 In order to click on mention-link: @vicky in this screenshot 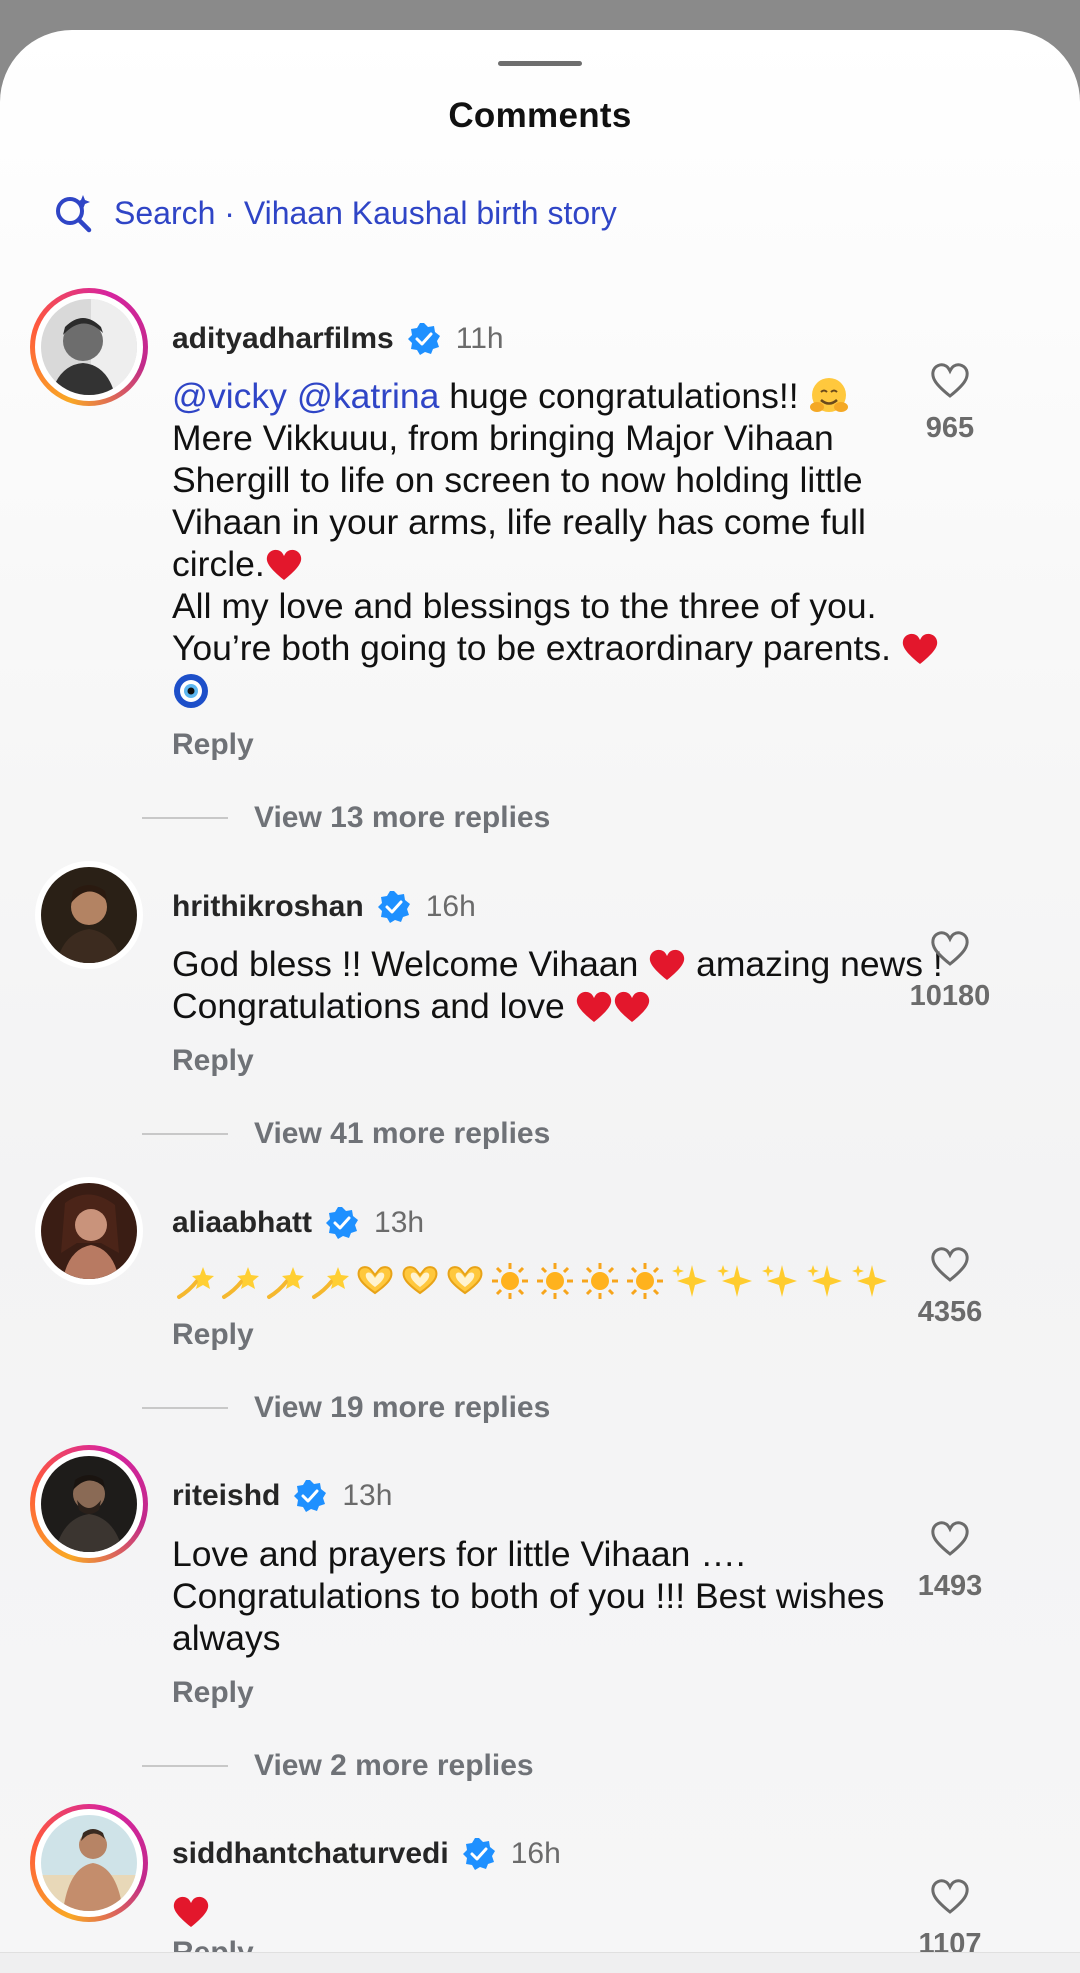, I will do `click(229, 396)`.